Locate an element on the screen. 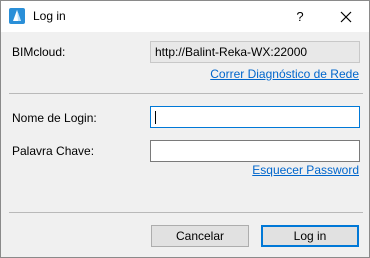  bimcloud-label: BIMcloud: is located at coordinates (39, 52).